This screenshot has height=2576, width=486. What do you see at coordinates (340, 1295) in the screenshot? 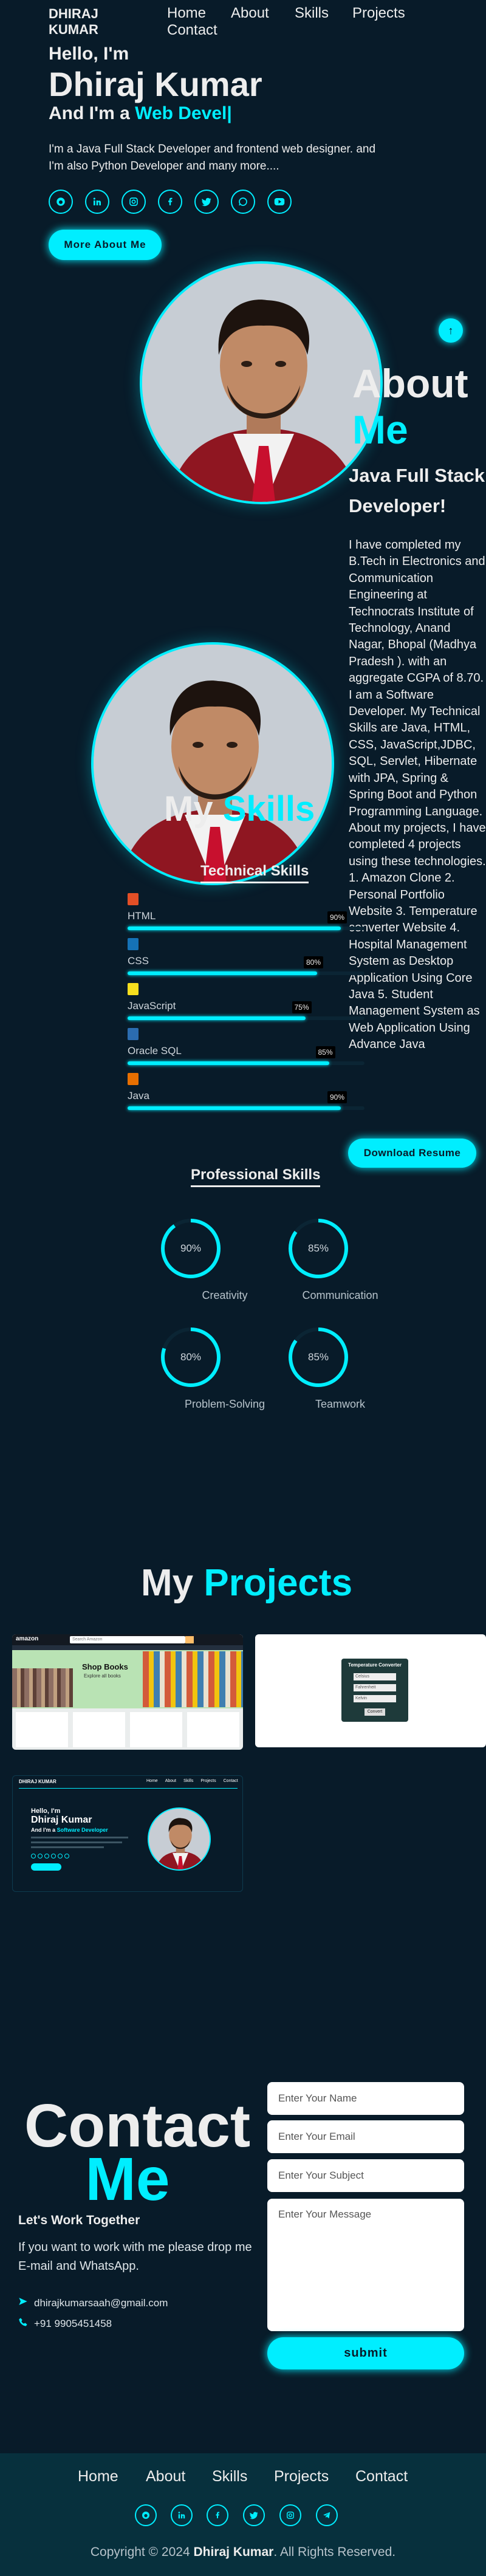
I see `skill-circle-label: Communication` at bounding box center [340, 1295].